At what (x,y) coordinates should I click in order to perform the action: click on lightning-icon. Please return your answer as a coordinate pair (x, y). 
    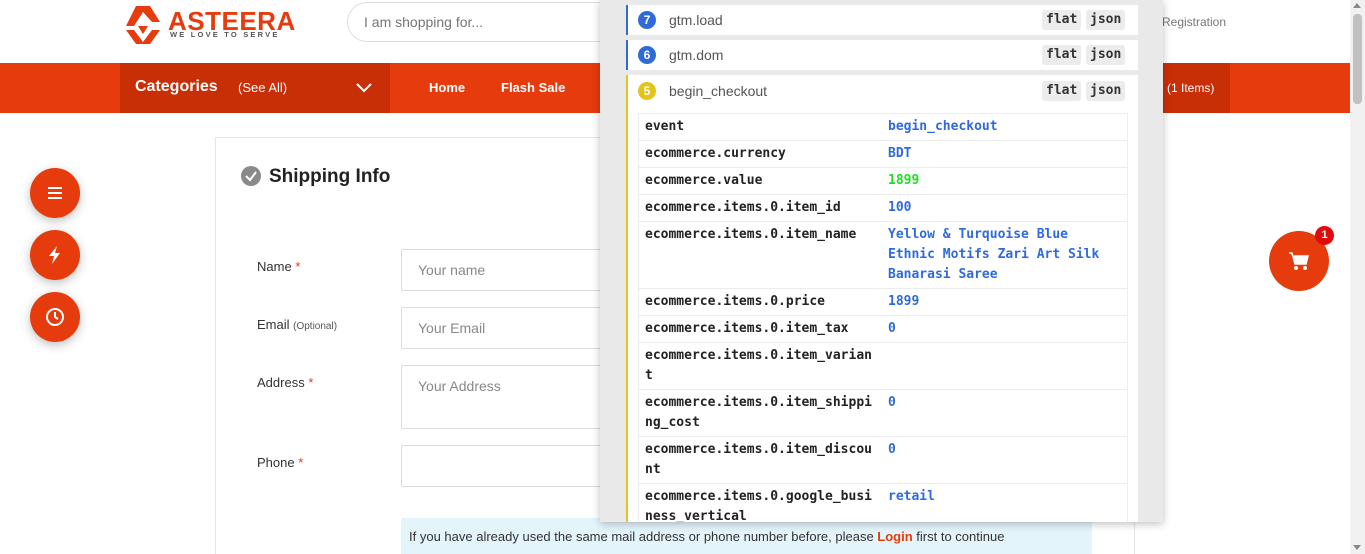
    Looking at the image, I should click on (54, 255).